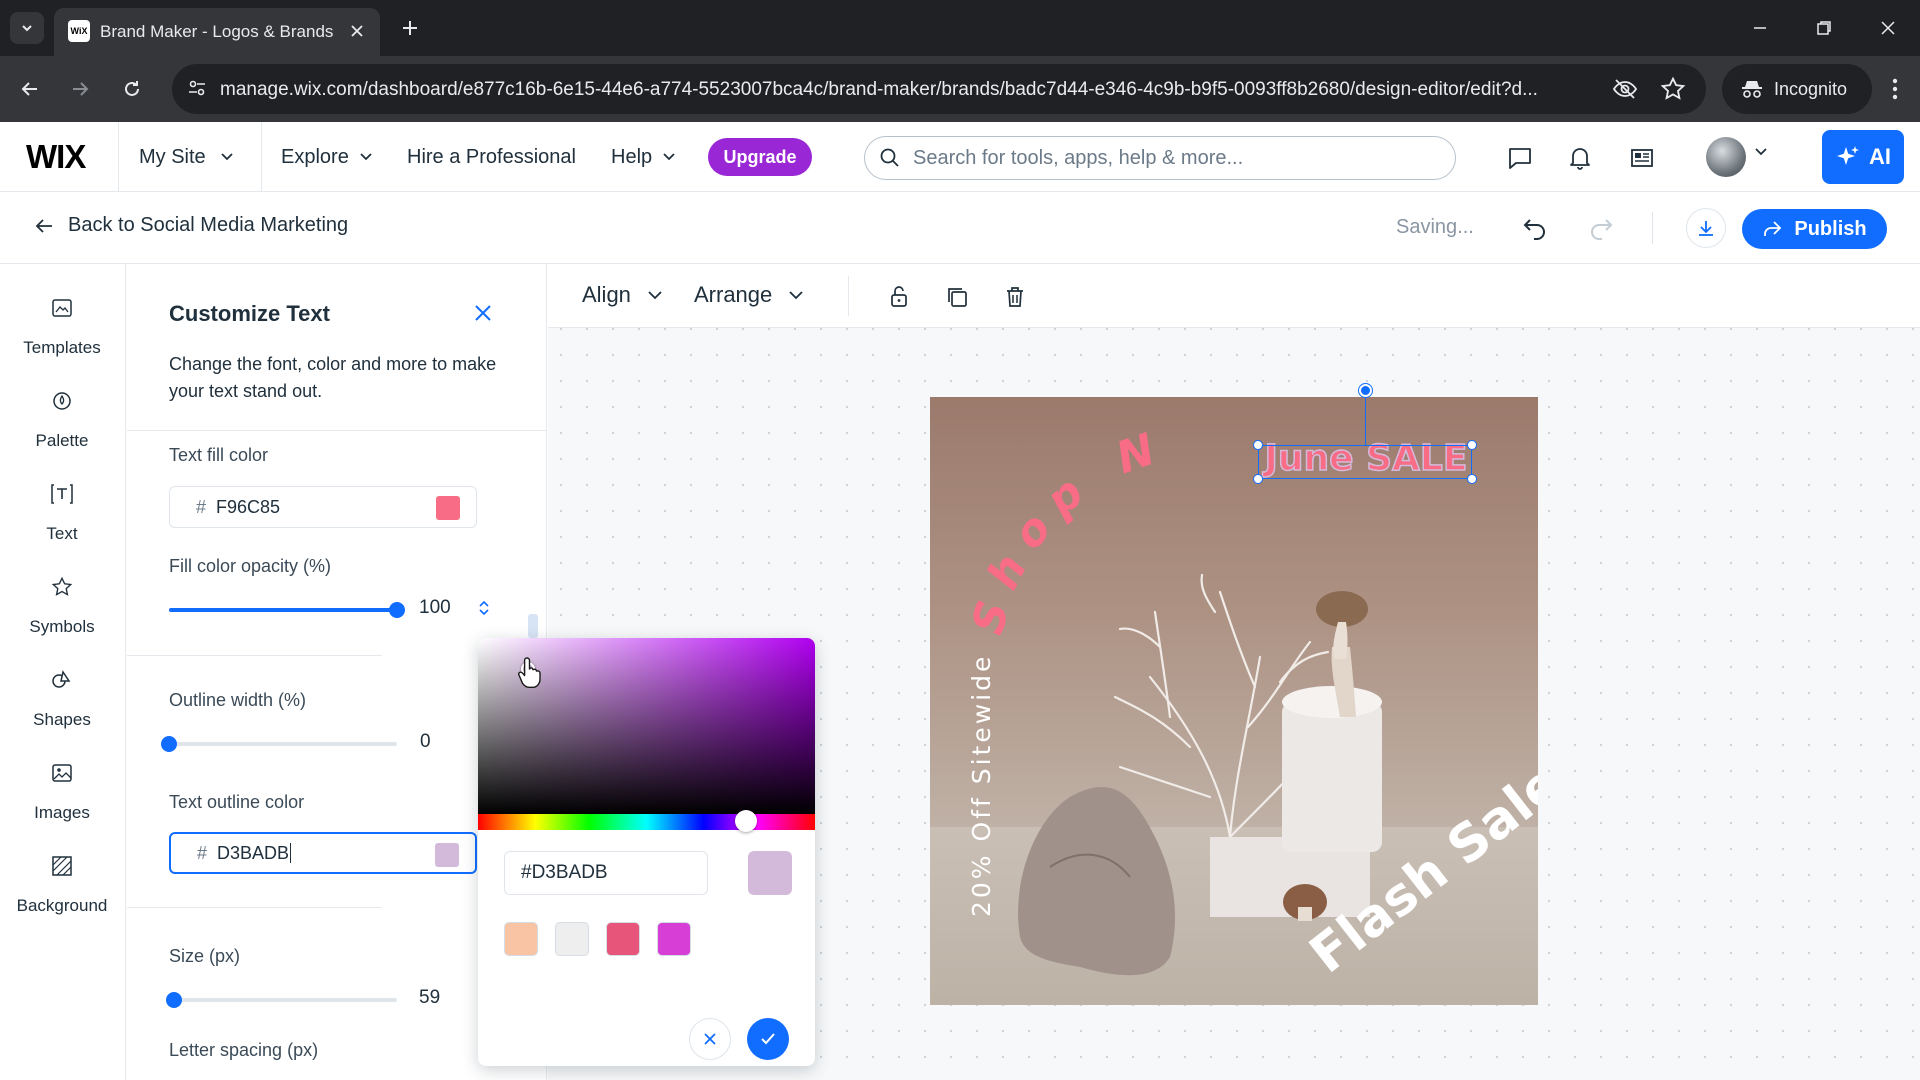  What do you see at coordinates (1173, 158) in the screenshot?
I see `search-input` at bounding box center [1173, 158].